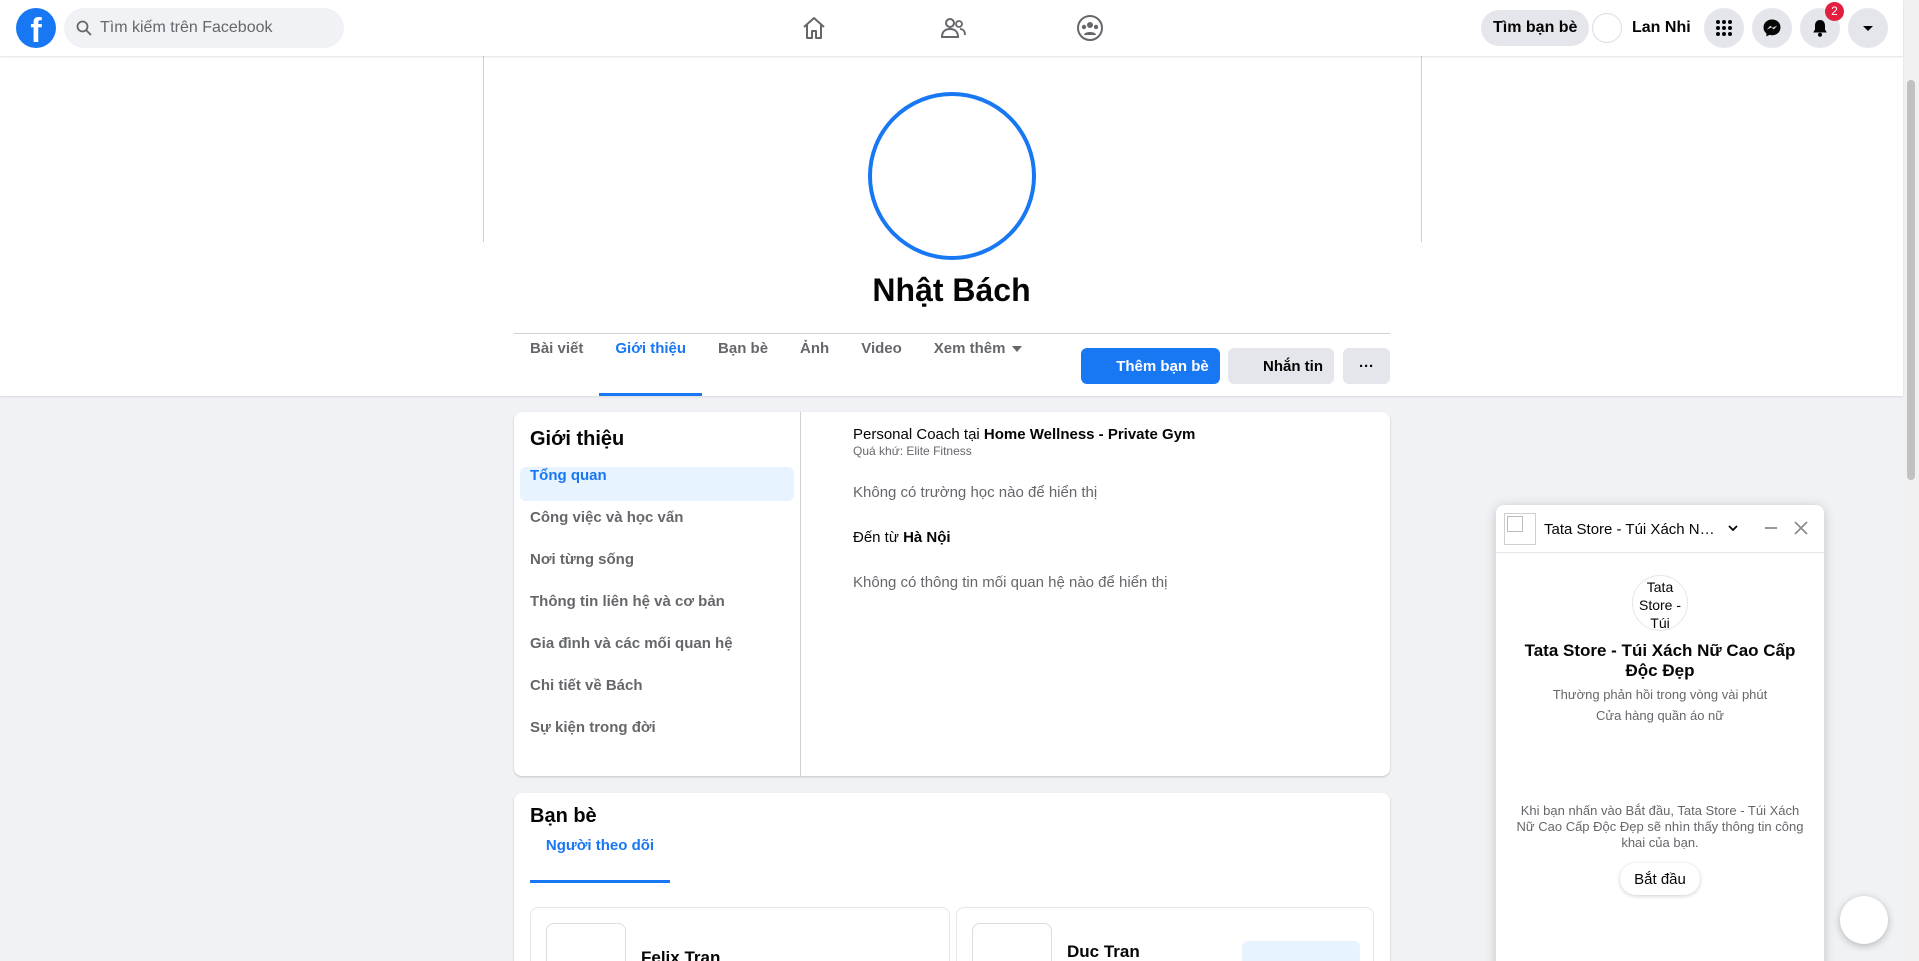 This screenshot has width=1919, height=961. What do you see at coordinates (1733, 528) in the screenshot?
I see `chevron-down-icon` at bounding box center [1733, 528].